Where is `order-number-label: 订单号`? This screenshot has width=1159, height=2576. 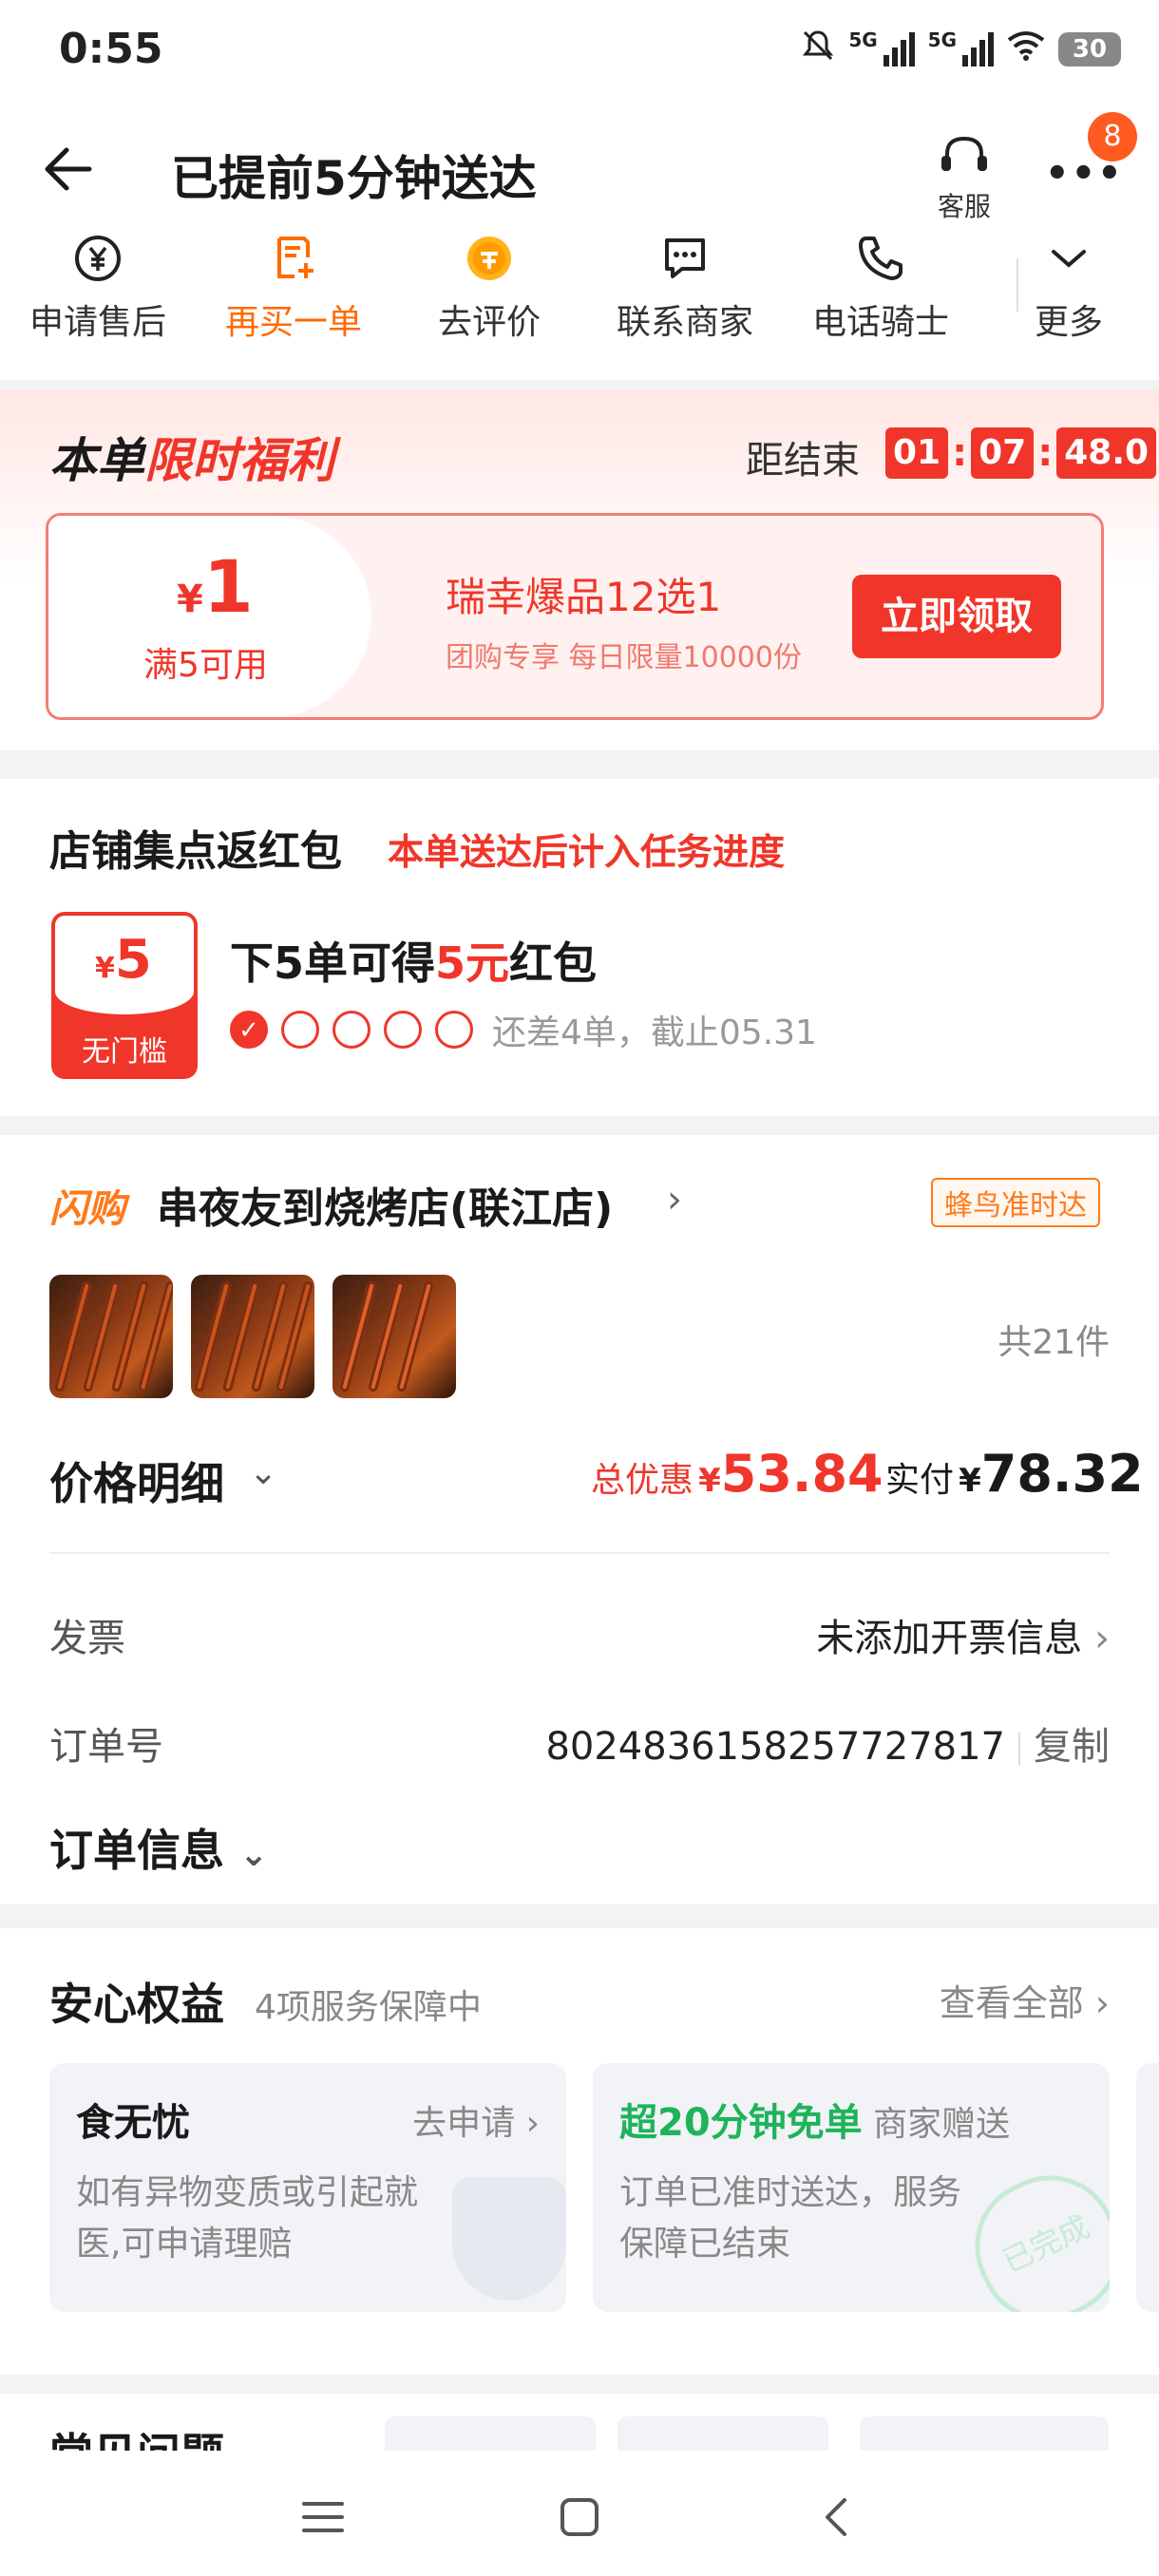
order-number-label: 订单号 is located at coordinates (106, 1747).